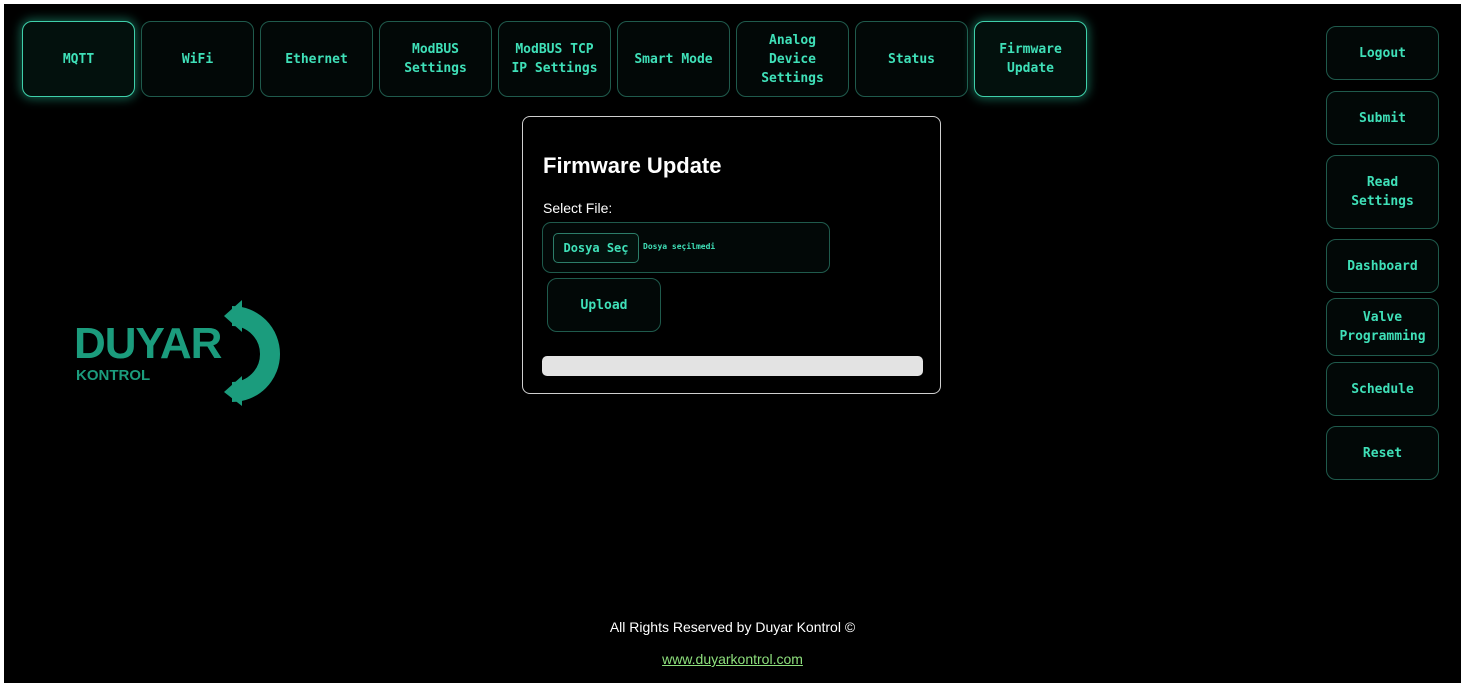 This screenshot has width=1467, height=686. I want to click on submit-button: Submit, so click(1382, 118).